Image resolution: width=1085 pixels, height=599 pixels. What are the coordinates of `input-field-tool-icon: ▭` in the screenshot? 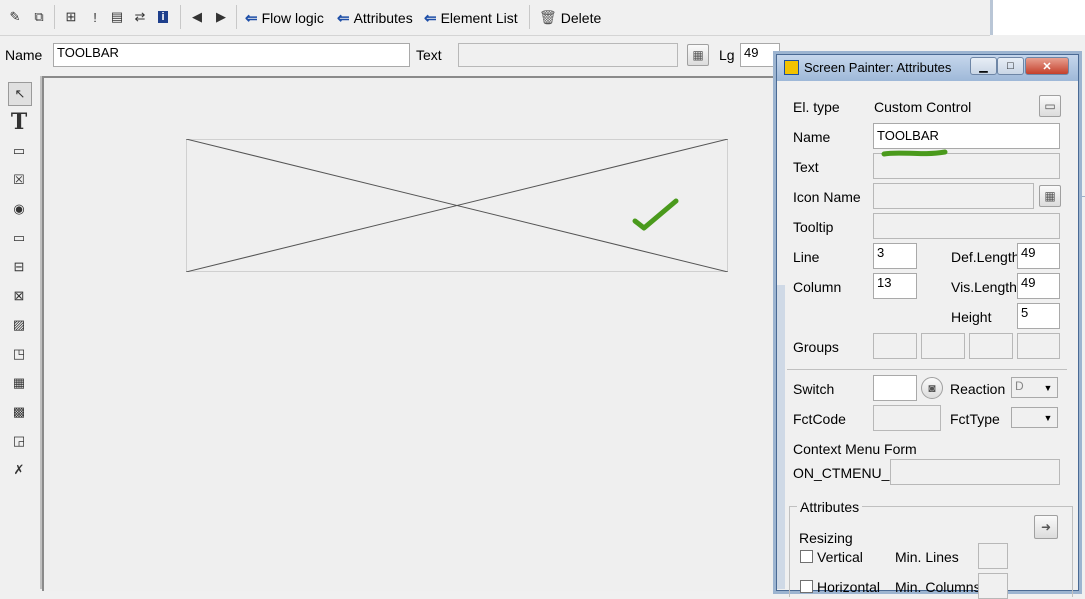 It's located at (19, 151).